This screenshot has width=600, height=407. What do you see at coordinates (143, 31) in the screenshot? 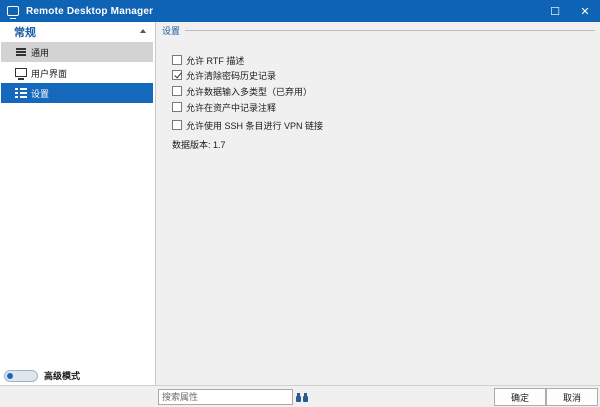
I see `chevron-up-icon` at bounding box center [143, 31].